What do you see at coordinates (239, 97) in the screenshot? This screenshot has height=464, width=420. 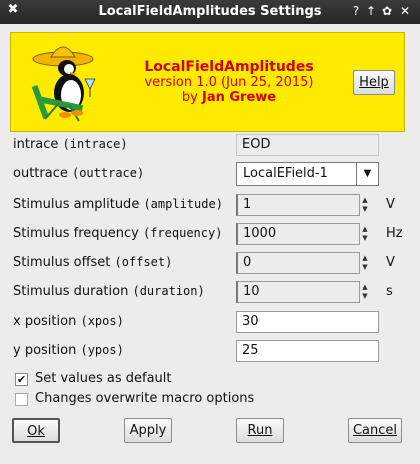 I see `plugin-author: Jan Grewe` at bounding box center [239, 97].